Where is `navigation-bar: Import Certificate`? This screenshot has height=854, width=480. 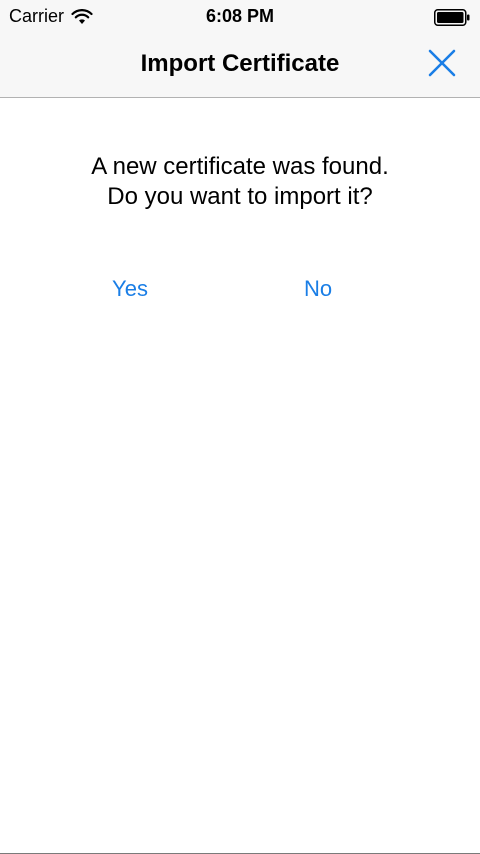
navigation-bar: Import Certificate is located at coordinates (240, 65).